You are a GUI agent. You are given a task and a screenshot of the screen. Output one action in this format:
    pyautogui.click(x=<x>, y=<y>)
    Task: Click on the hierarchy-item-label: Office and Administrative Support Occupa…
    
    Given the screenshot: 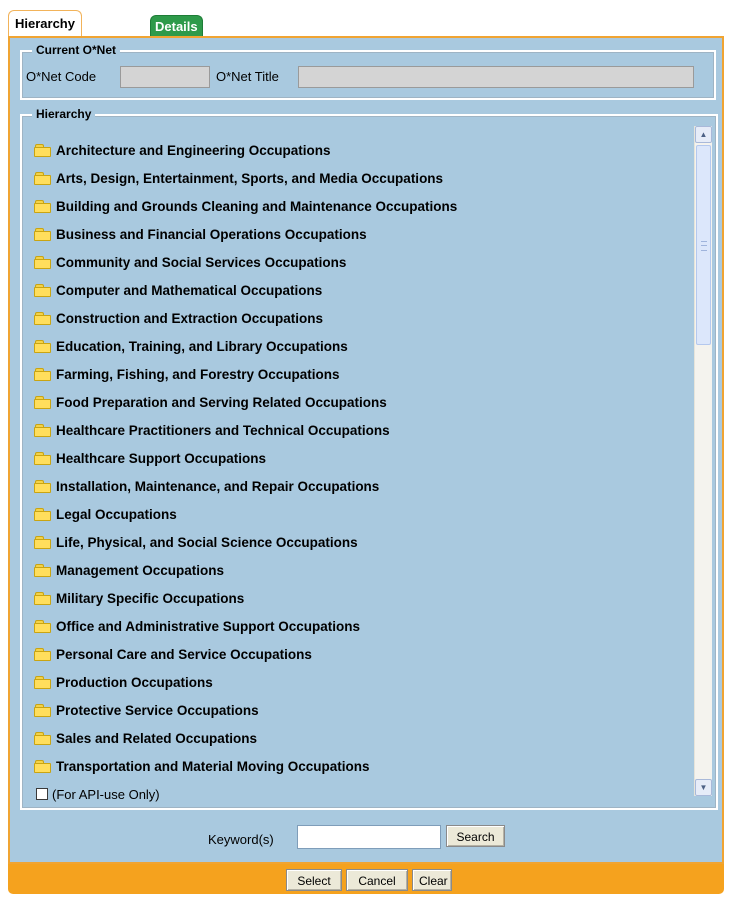 What is the action you would take?
    pyautogui.click(x=208, y=626)
    